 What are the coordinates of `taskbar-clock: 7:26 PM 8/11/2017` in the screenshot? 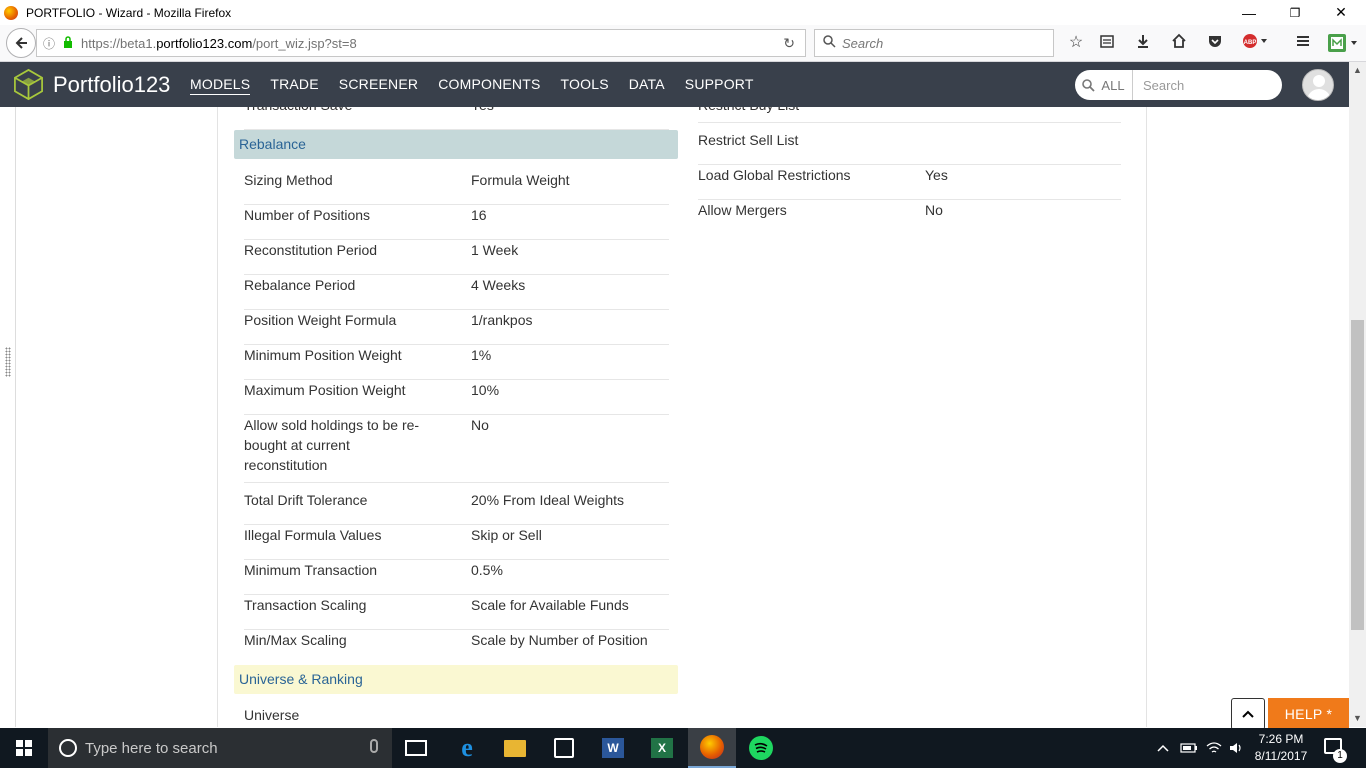 It's located at (1281, 748).